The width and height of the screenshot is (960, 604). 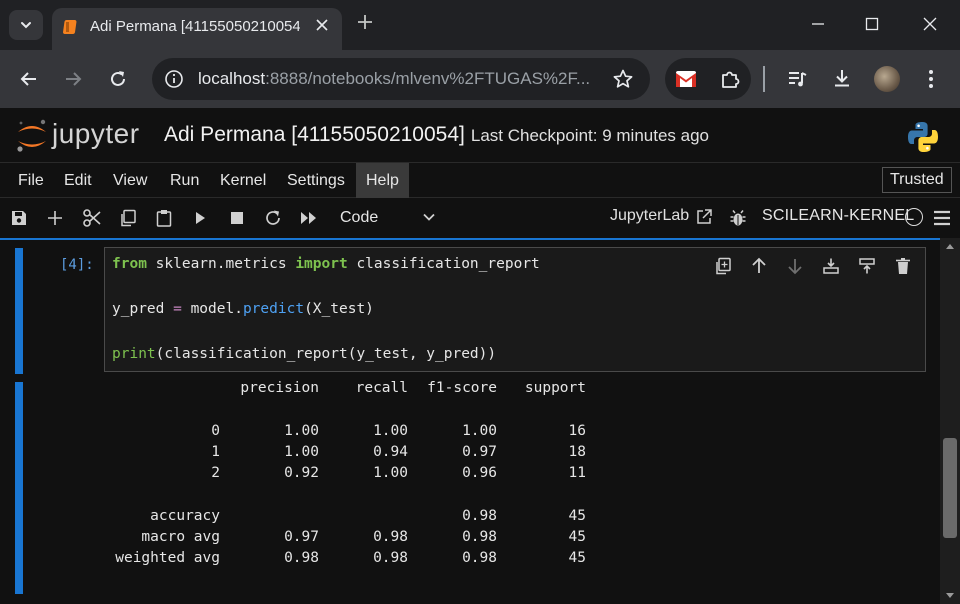 What do you see at coordinates (32, 136) in the screenshot?
I see `jupyter-logo-icon` at bounding box center [32, 136].